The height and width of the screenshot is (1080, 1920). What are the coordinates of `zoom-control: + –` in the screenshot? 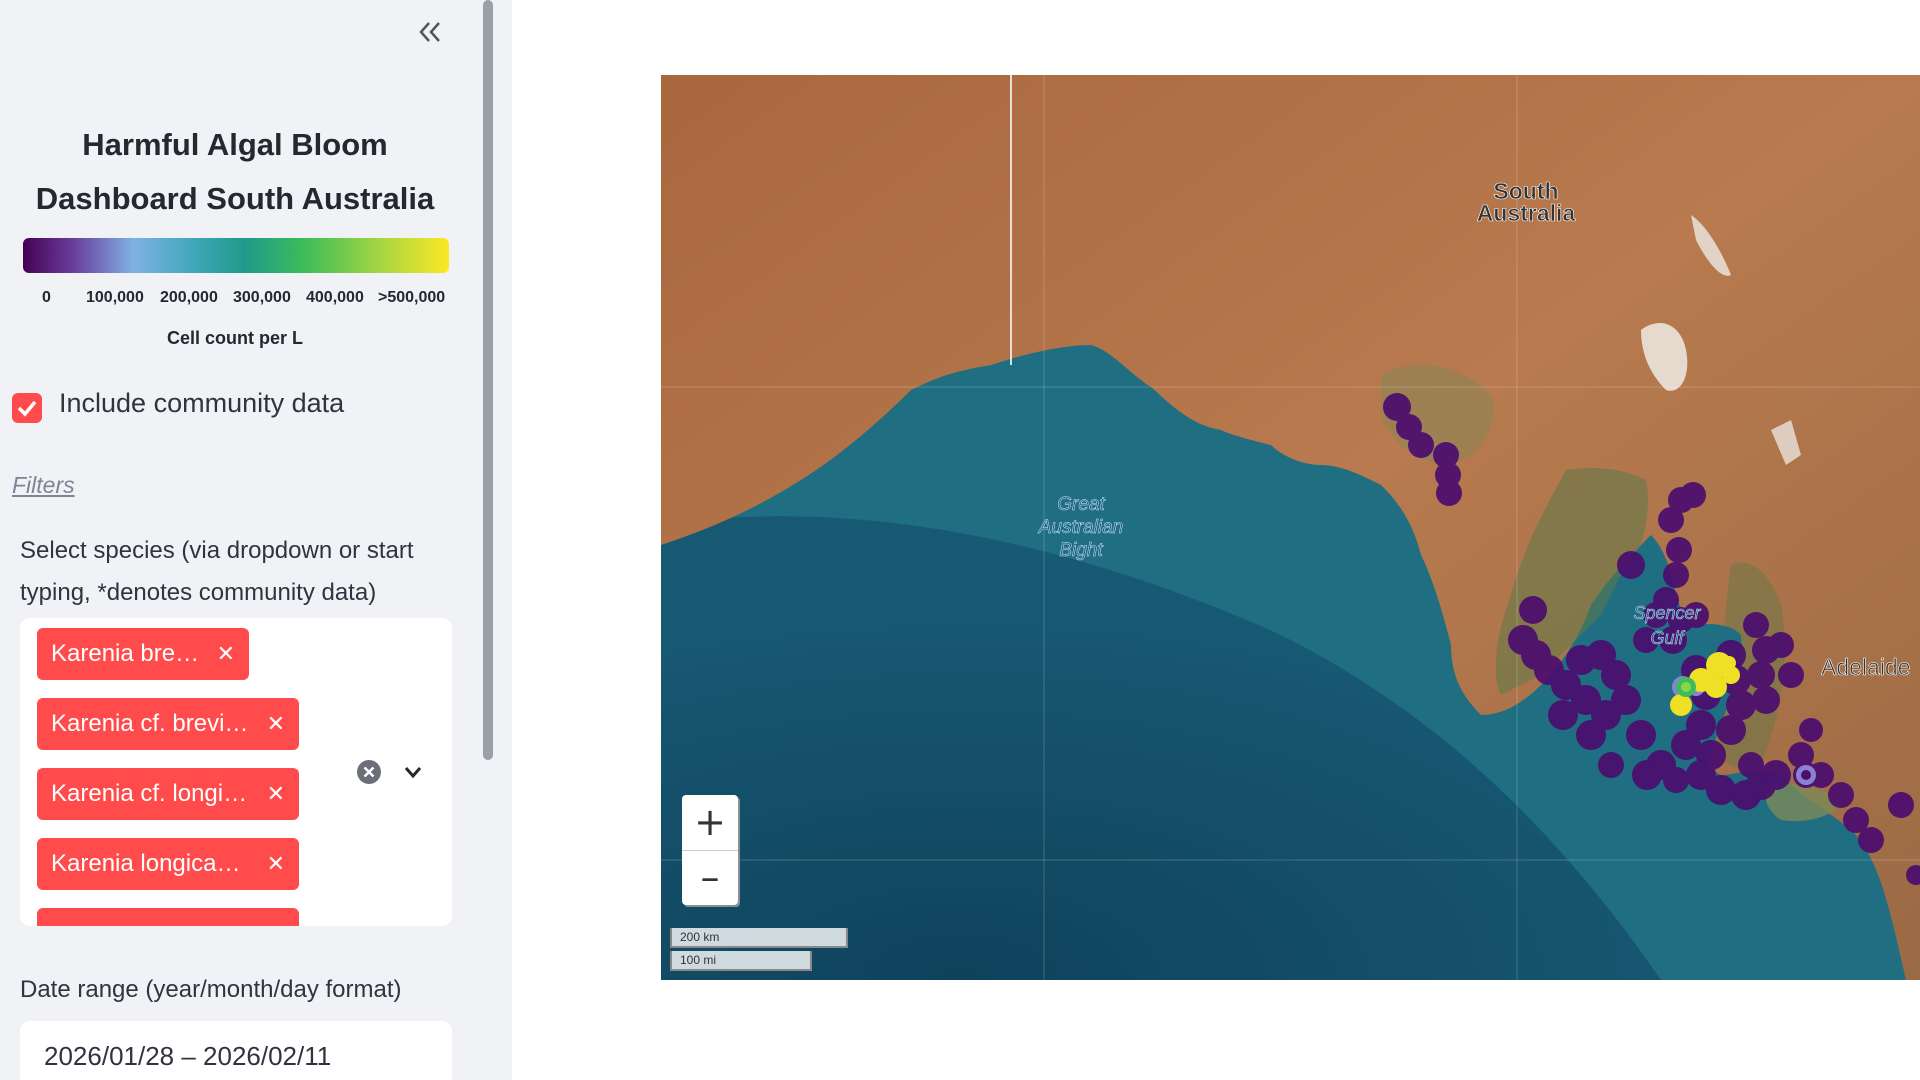 It's located at (710, 850).